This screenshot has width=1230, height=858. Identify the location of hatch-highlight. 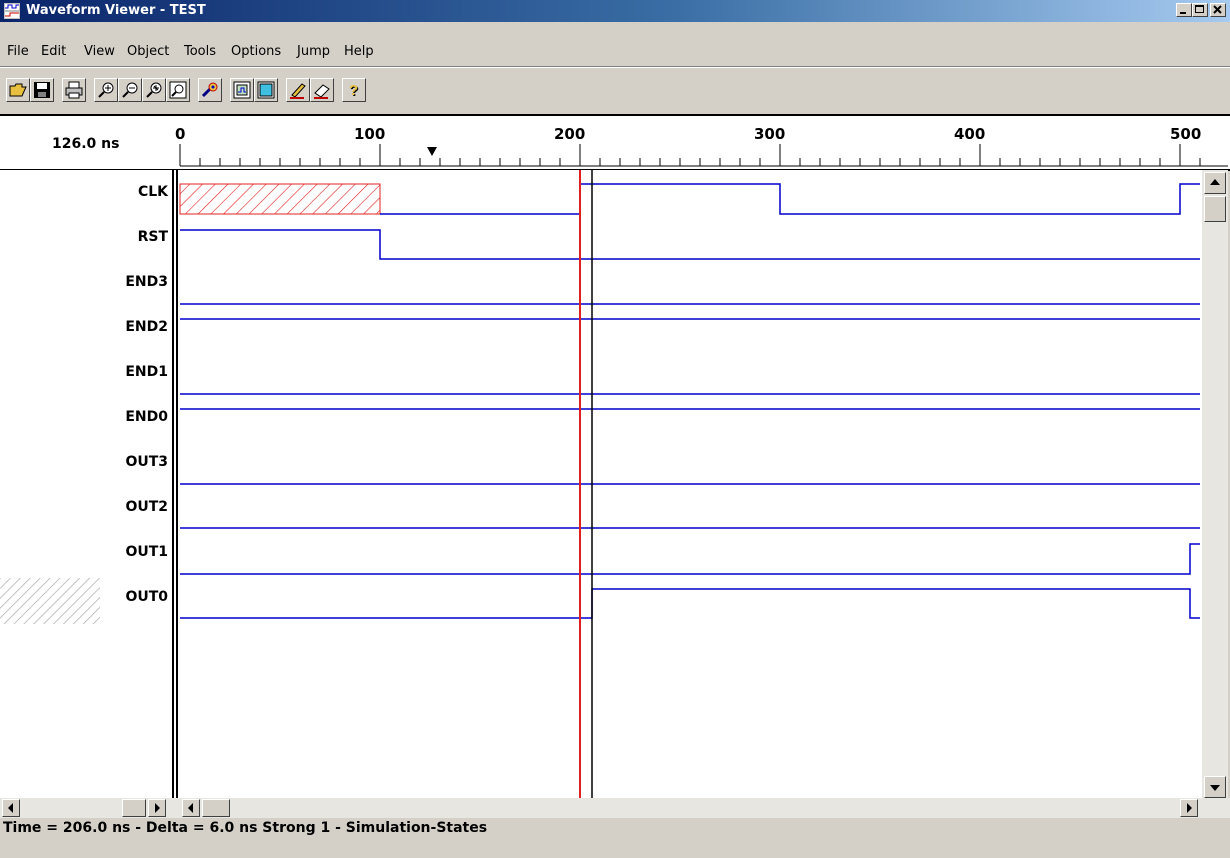
(50, 601).